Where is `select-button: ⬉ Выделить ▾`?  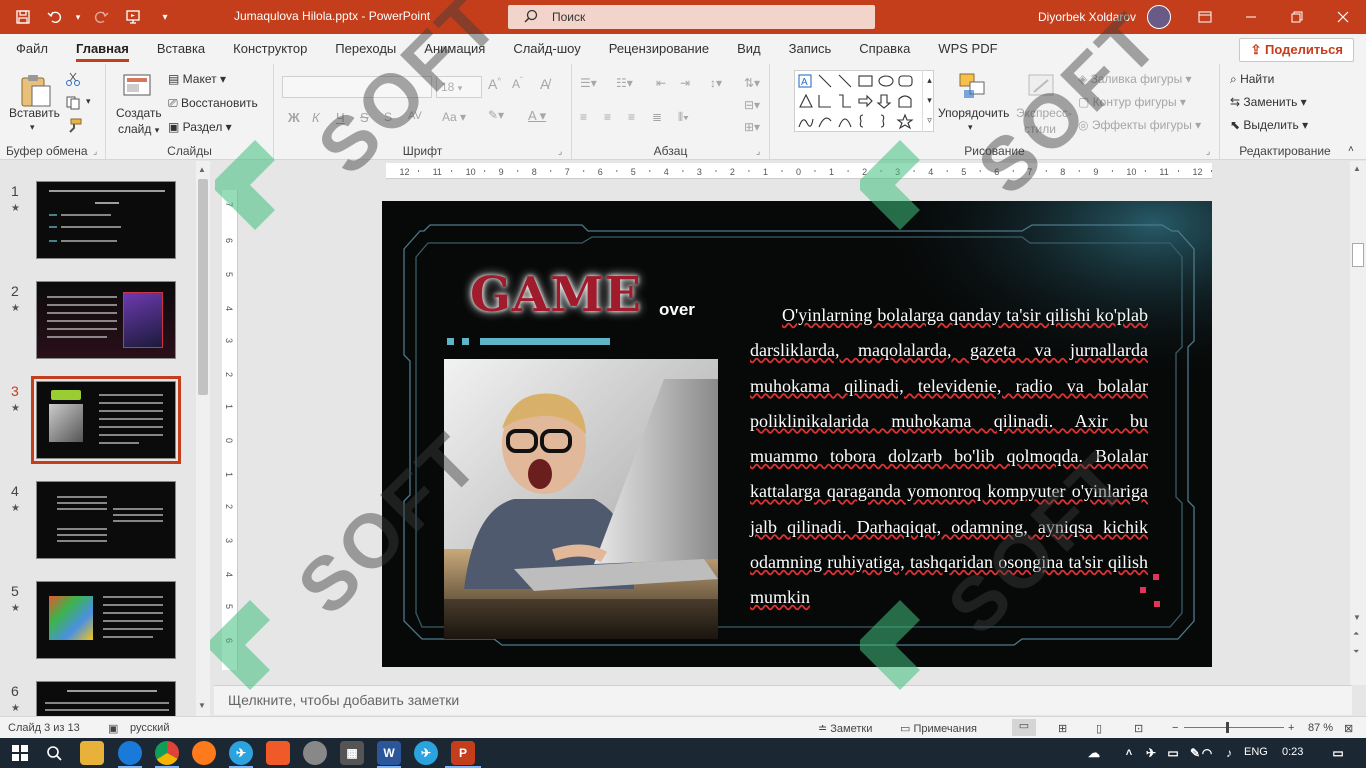
select-button: ⬉ Выделить ▾ is located at coordinates (1269, 125).